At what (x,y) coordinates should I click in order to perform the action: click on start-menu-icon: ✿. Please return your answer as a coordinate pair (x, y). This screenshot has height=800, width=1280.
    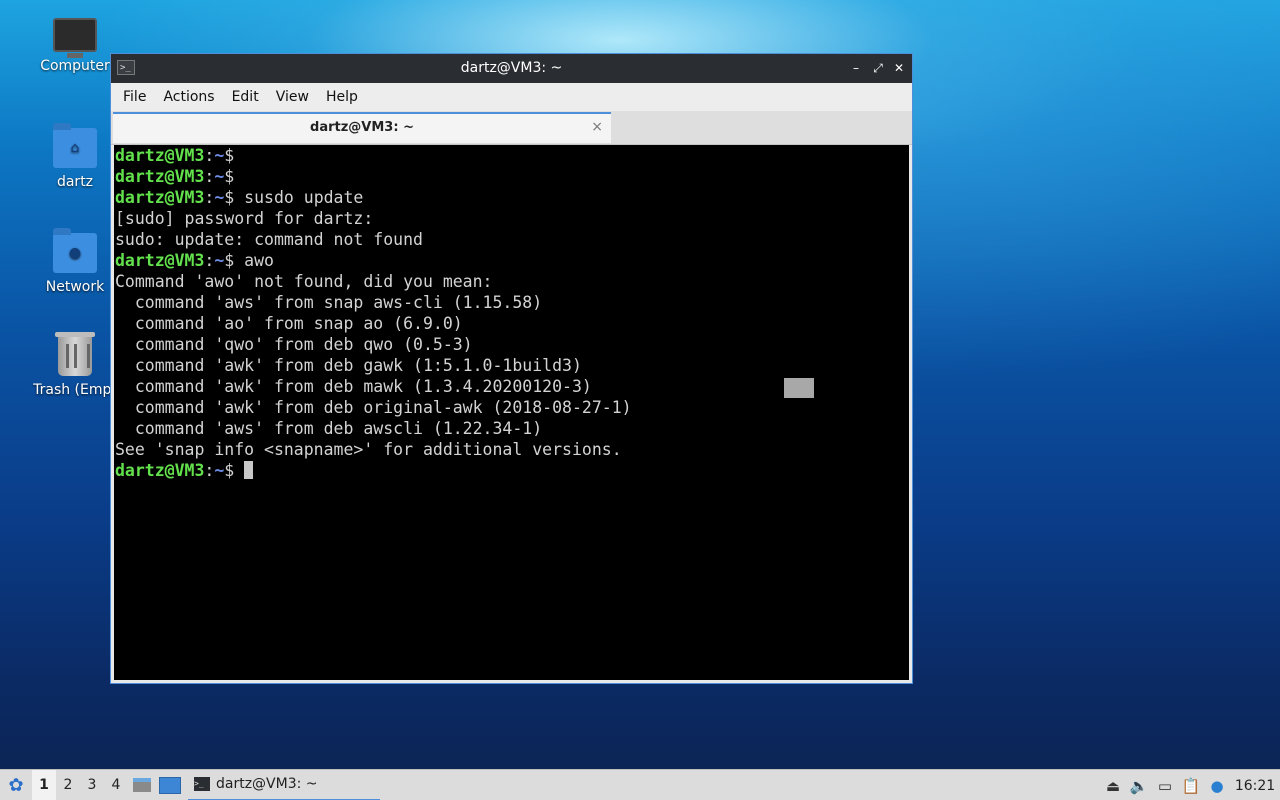
    Looking at the image, I should click on (16, 785).